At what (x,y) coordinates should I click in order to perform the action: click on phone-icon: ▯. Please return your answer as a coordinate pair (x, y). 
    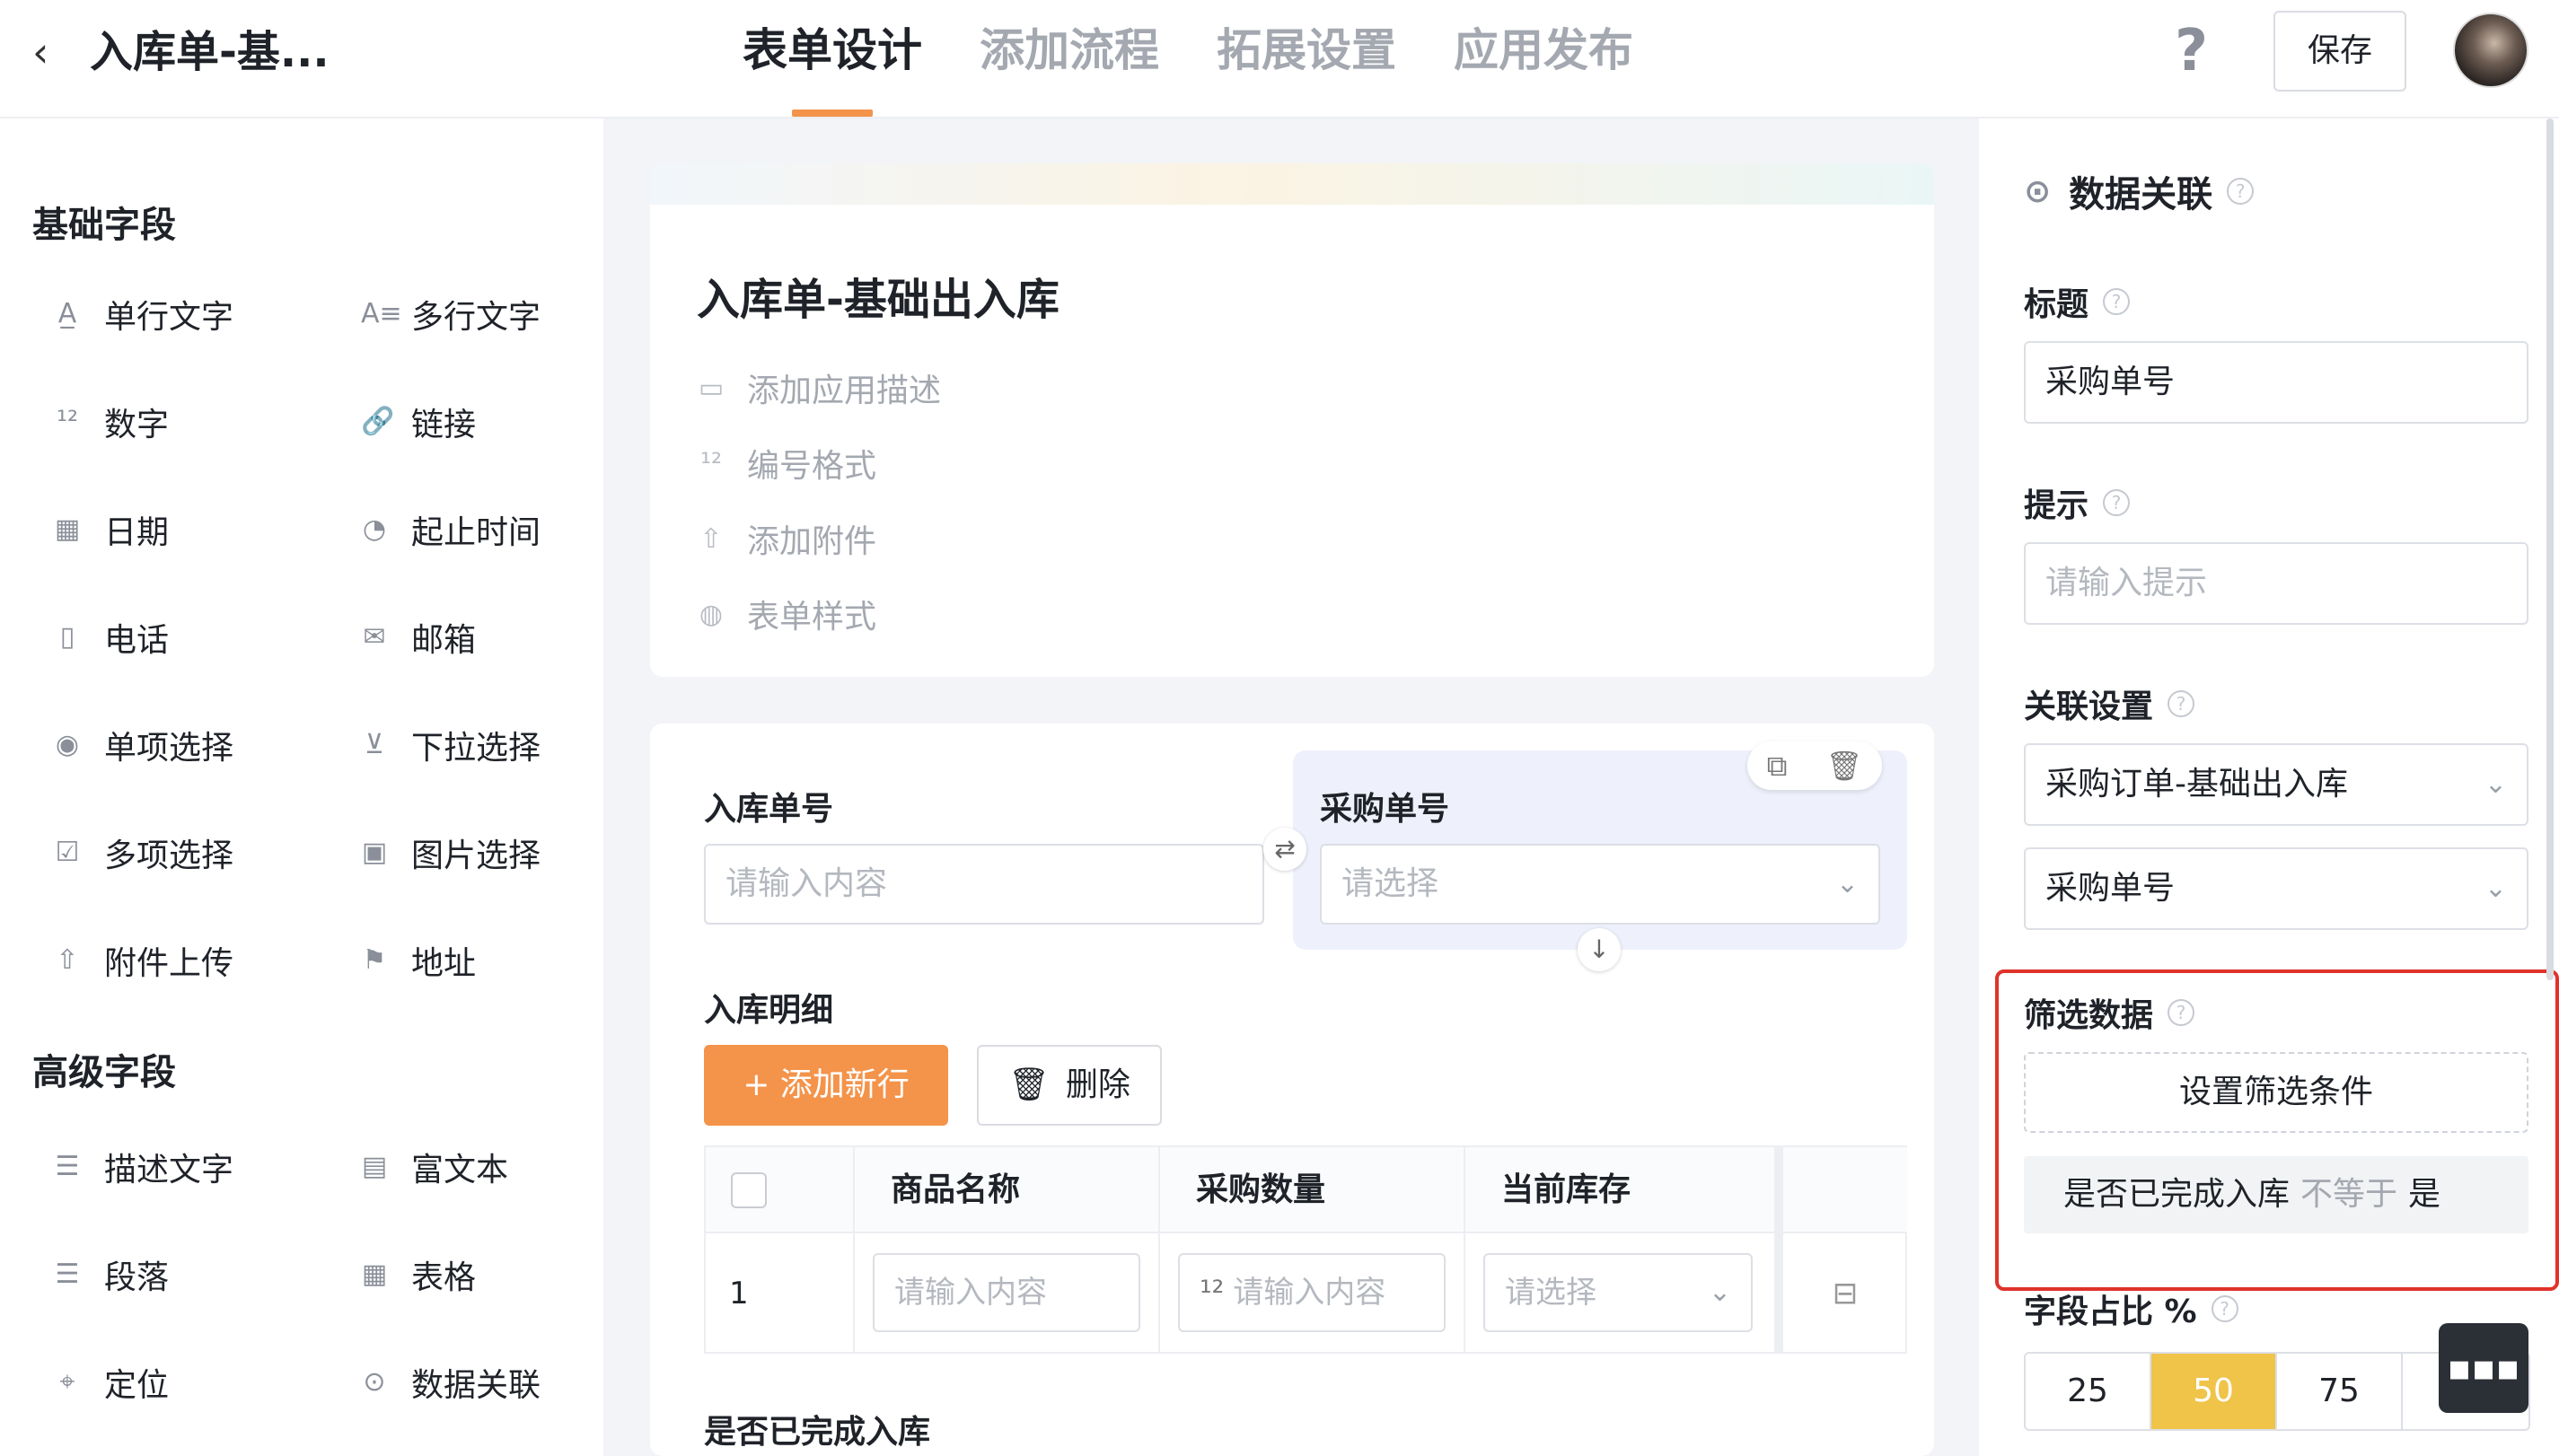
    Looking at the image, I should click on (67, 637).